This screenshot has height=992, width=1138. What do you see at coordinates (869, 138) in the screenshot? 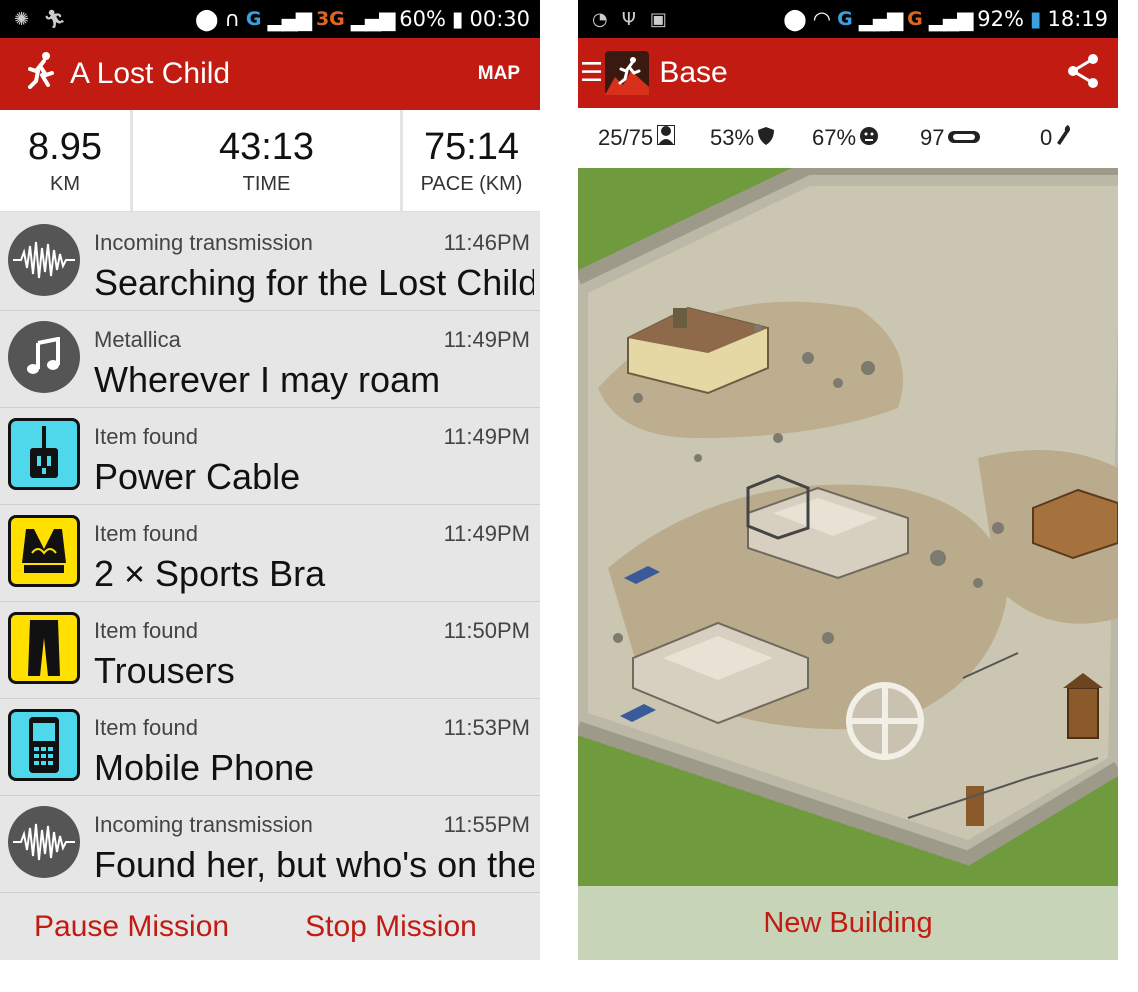
I see `face-icon` at bounding box center [869, 138].